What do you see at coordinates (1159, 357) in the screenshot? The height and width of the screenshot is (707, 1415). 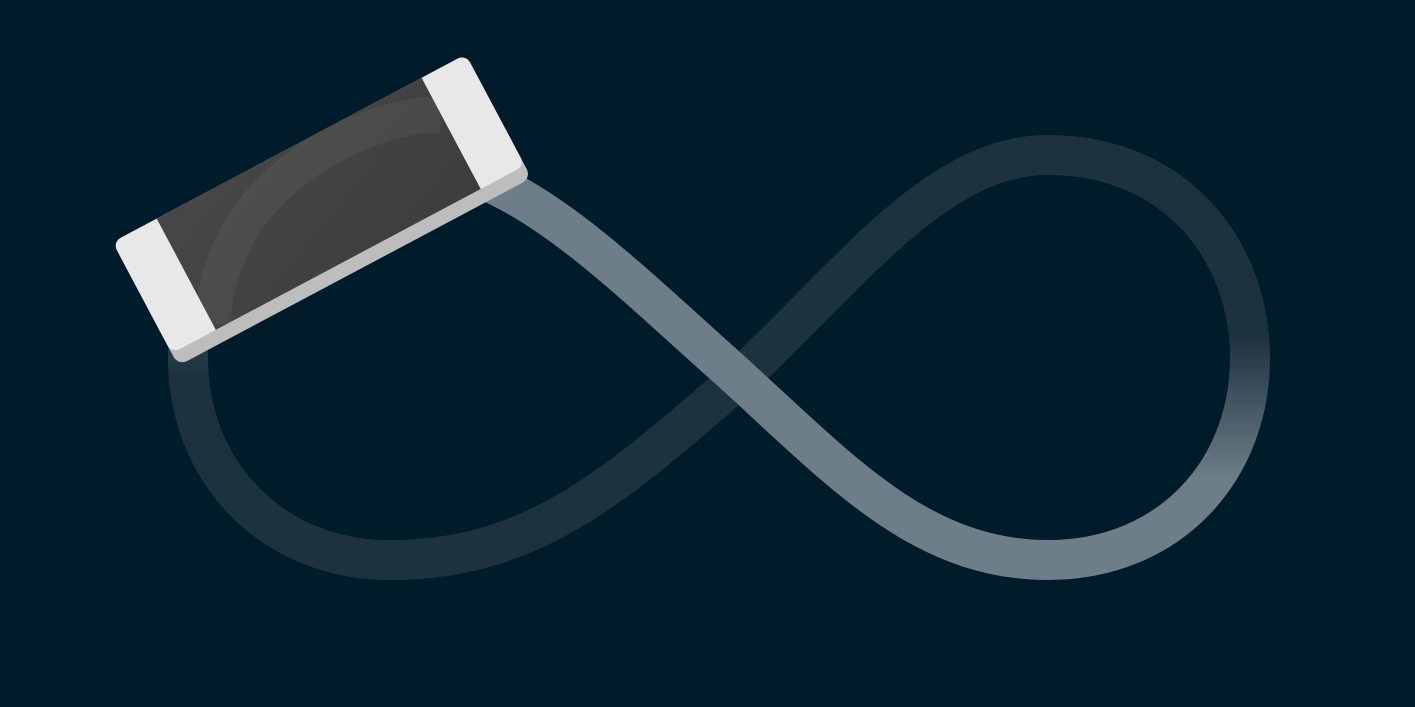 I see `path-segment-right-lobe` at bounding box center [1159, 357].